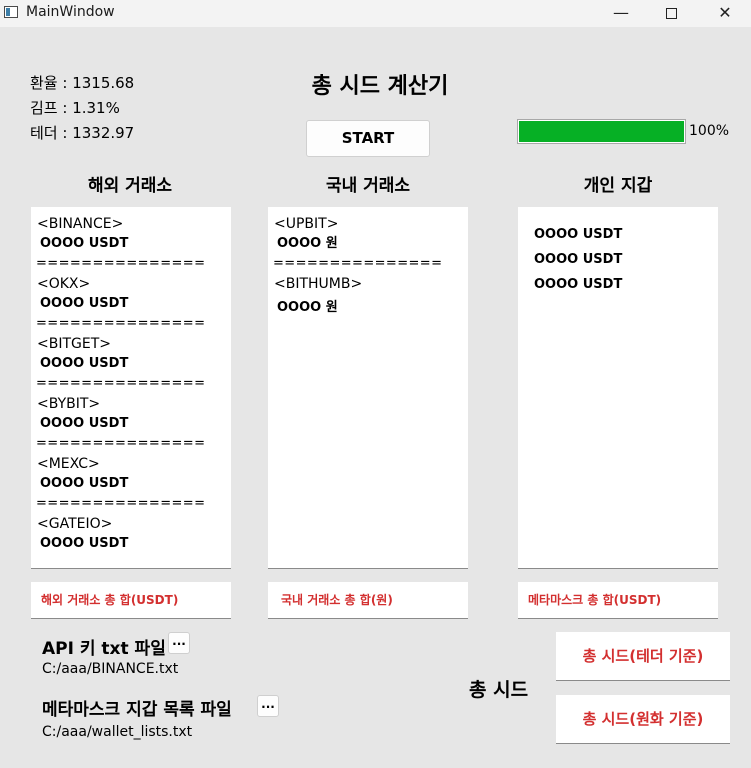 The image size is (751, 768). Describe the element at coordinates (75, 108) in the screenshot. I see `kimchi-premium-label: 김프 : 1.31%` at that location.